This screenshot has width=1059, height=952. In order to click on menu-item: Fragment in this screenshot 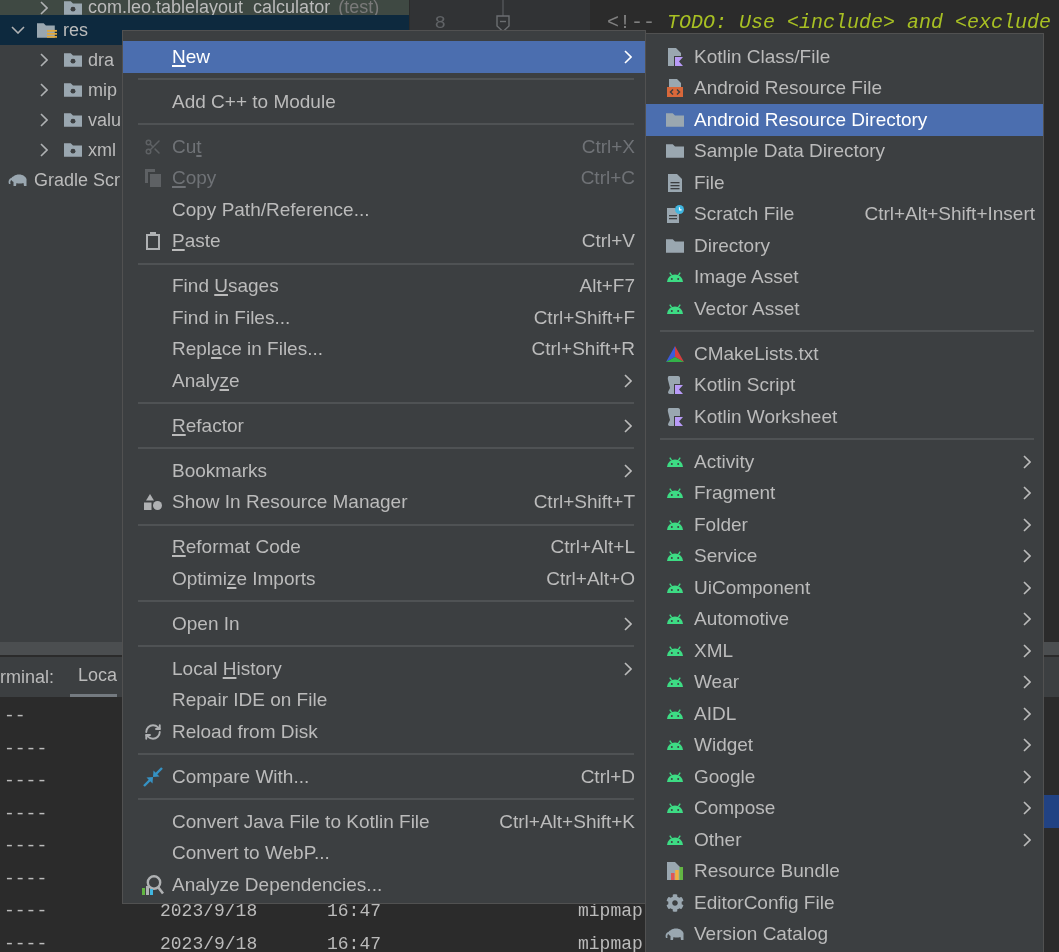, I will do `click(844, 493)`.